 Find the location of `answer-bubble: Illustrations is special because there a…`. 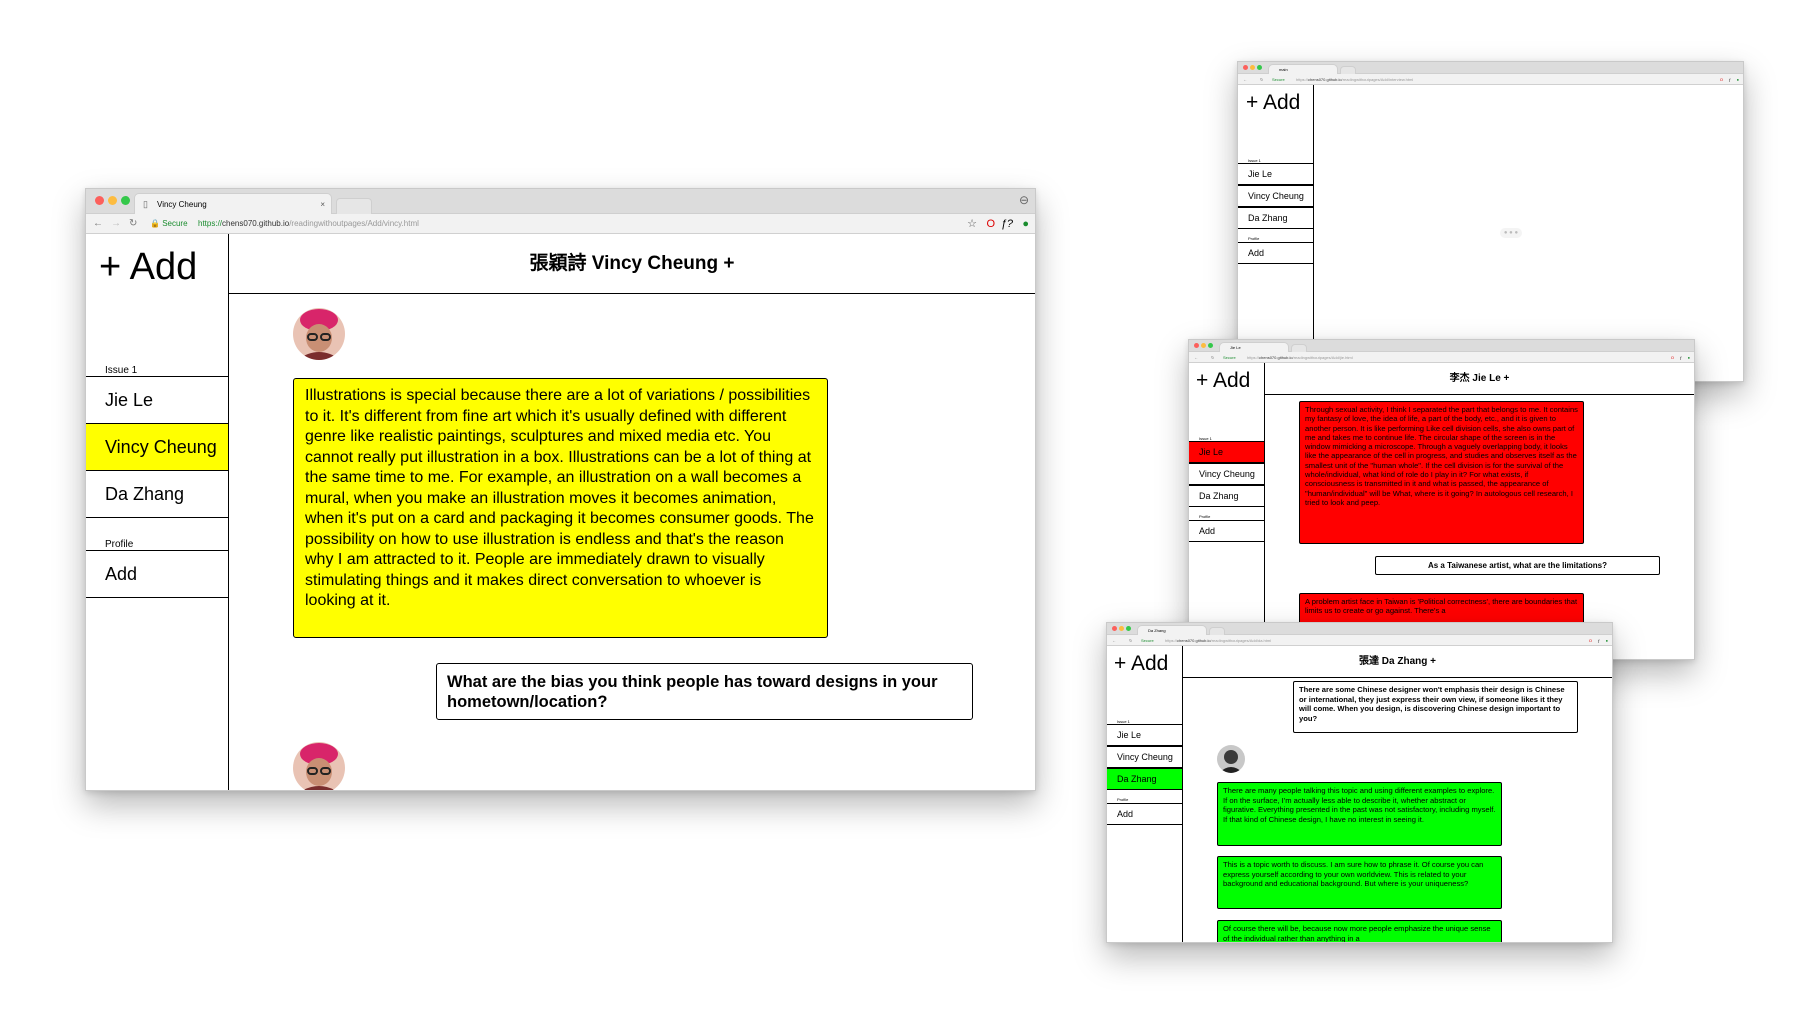

answer-bubble: Illustrations is special because there a… is located at coordinates (560, 508).